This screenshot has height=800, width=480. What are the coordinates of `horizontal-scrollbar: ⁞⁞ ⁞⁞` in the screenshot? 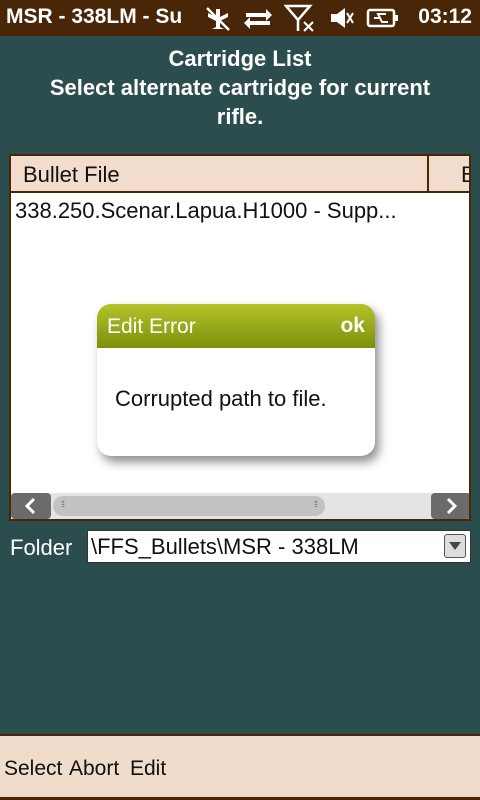 It's located at (240, 506).